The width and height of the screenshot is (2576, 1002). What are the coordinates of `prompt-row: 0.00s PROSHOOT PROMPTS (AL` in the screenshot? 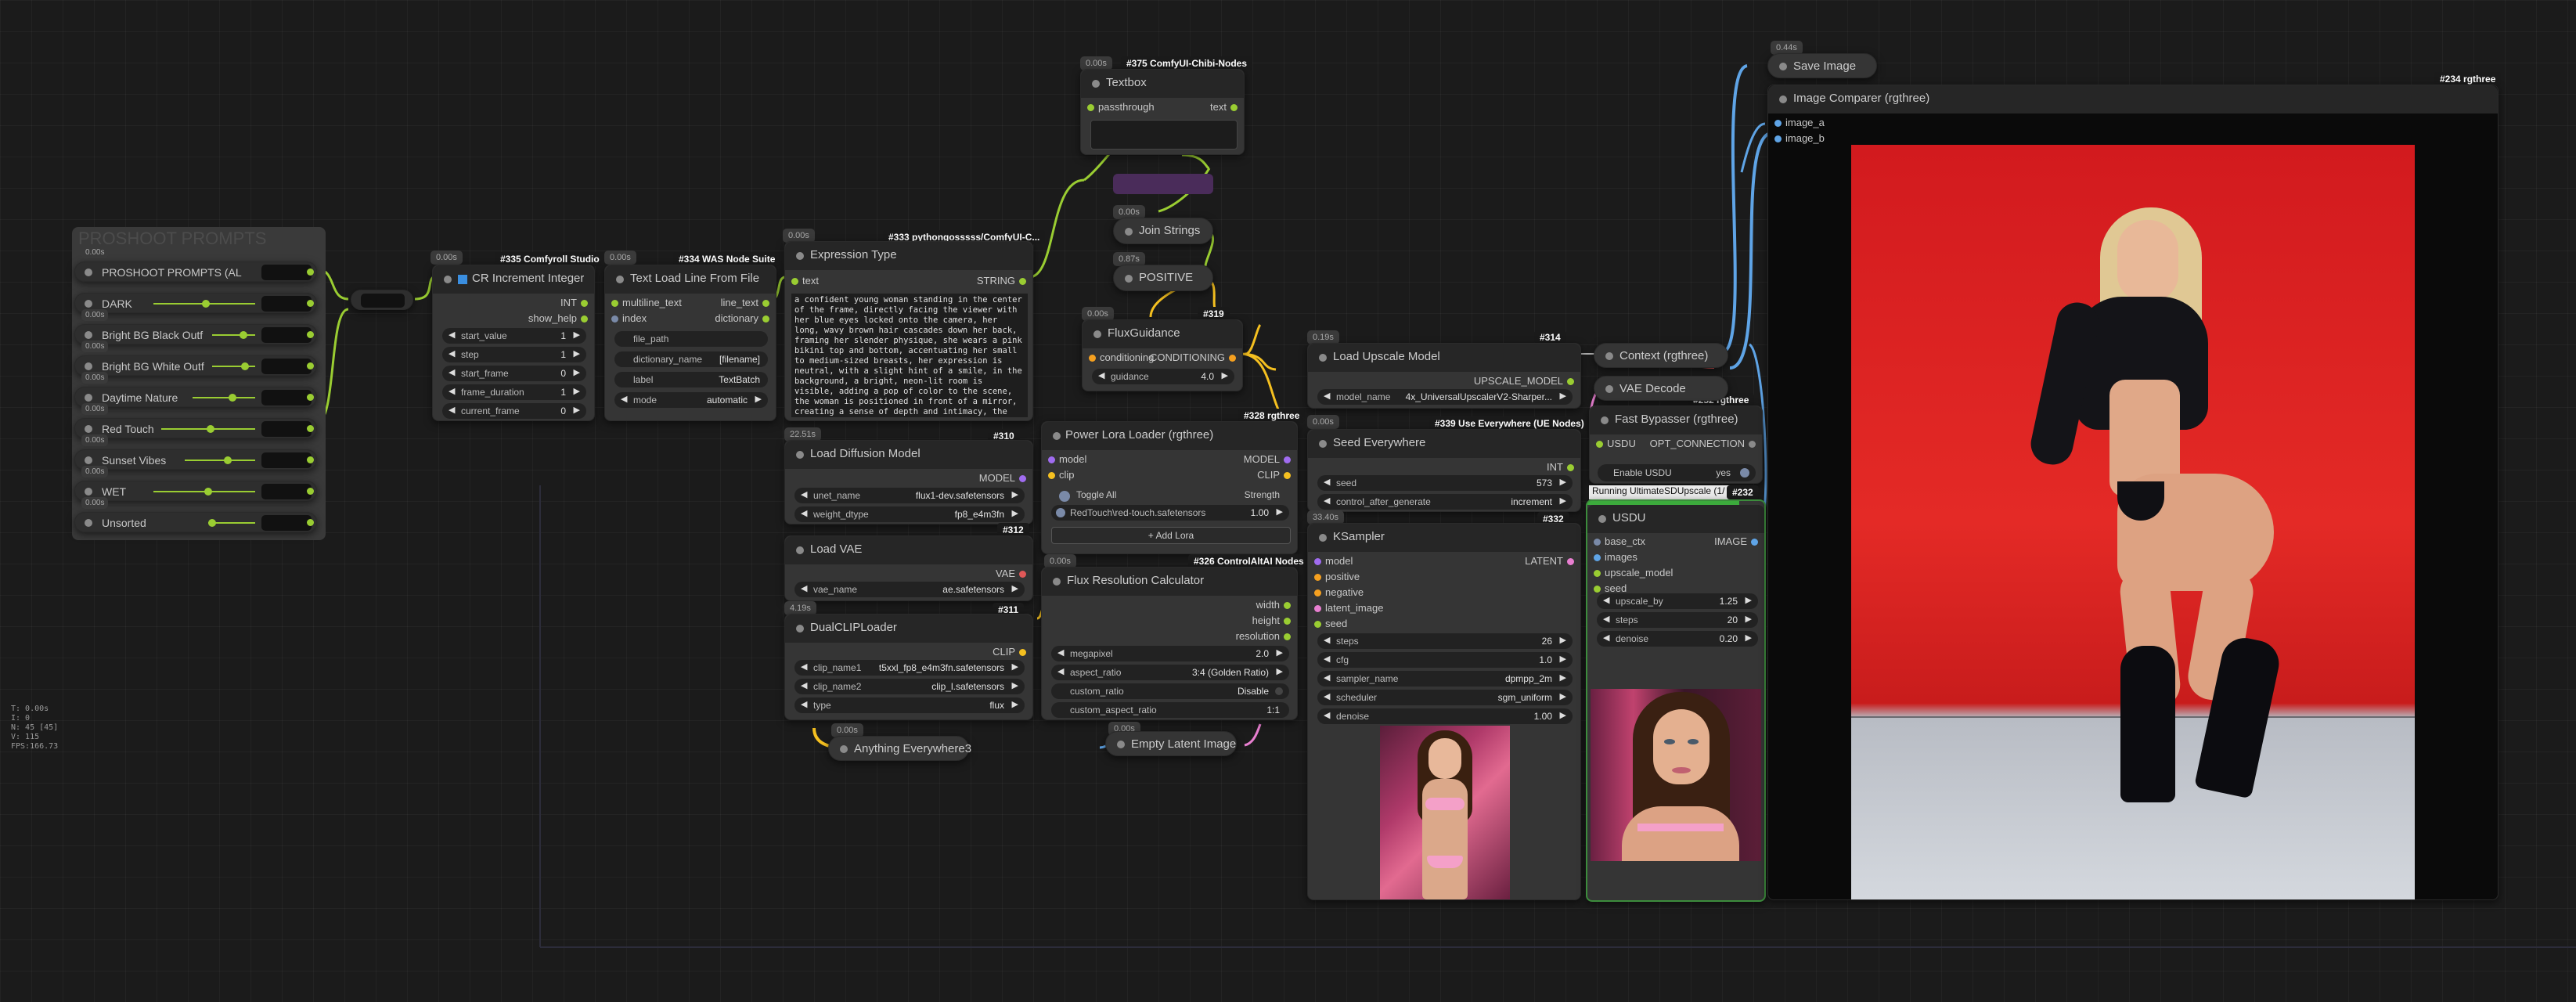 It's located at (195, 264).